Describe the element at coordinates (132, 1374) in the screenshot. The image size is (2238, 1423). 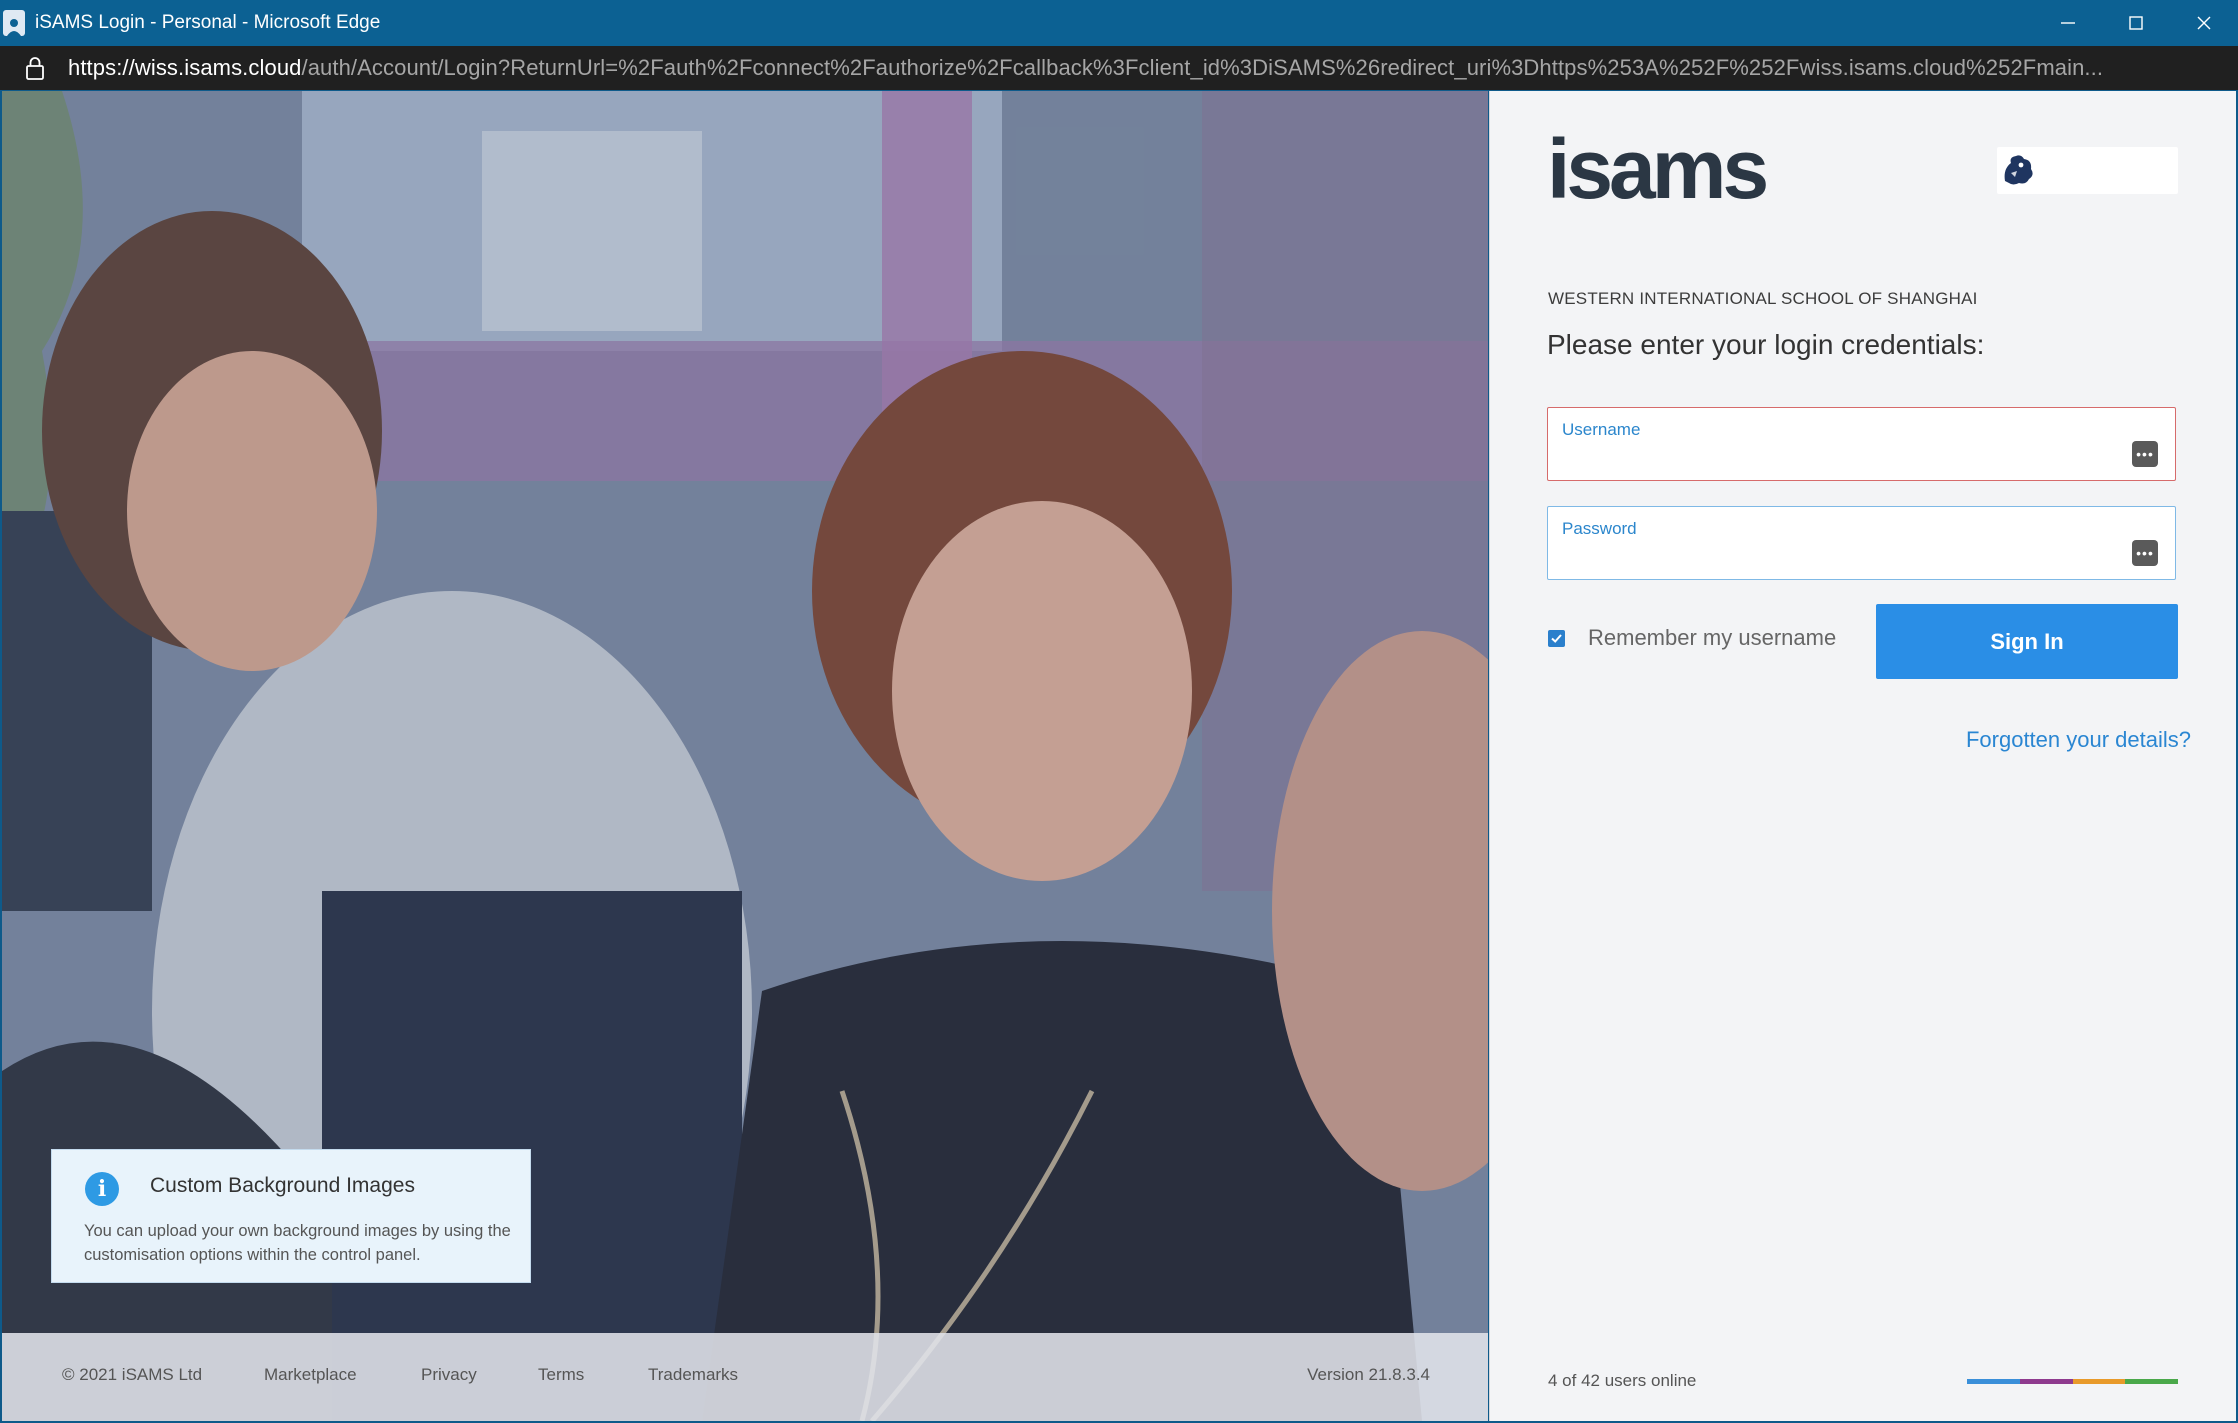
I see `copyright-text: © 2021 iSAMS Ltd` at that location.